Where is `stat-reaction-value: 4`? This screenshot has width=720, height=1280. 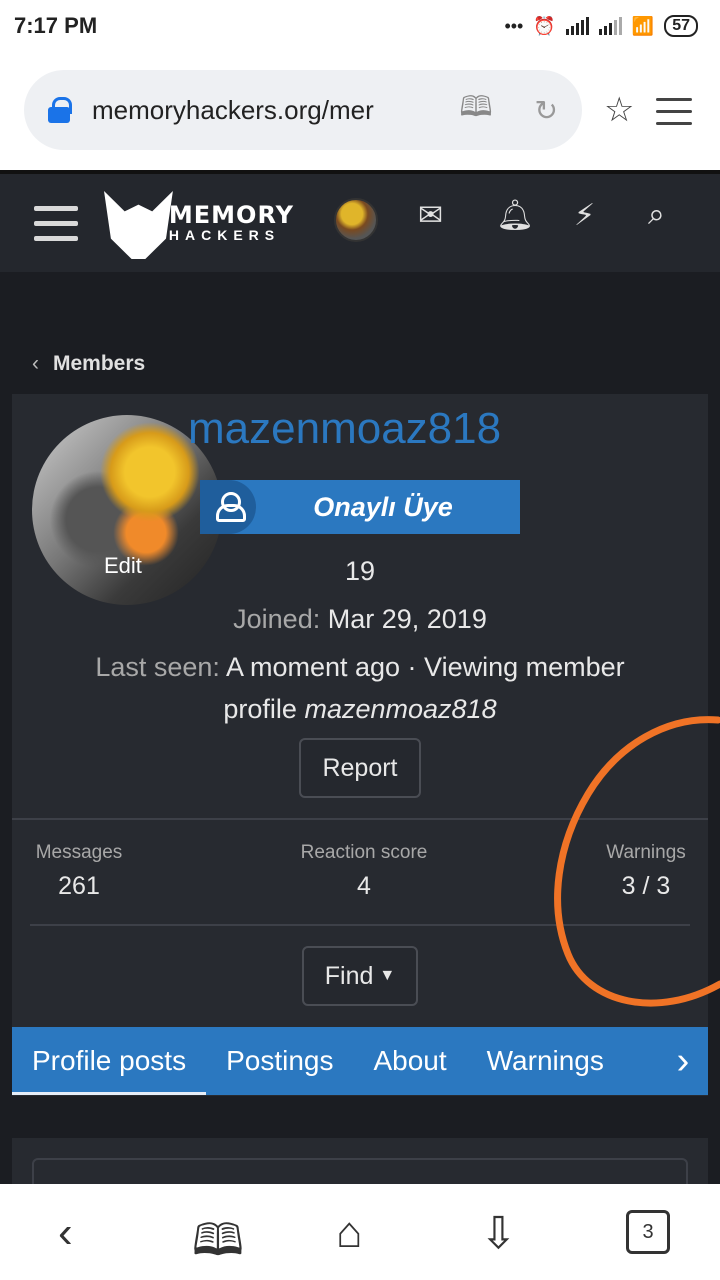
stat-reaction-value: 4 is located at coordinates (364, 886).